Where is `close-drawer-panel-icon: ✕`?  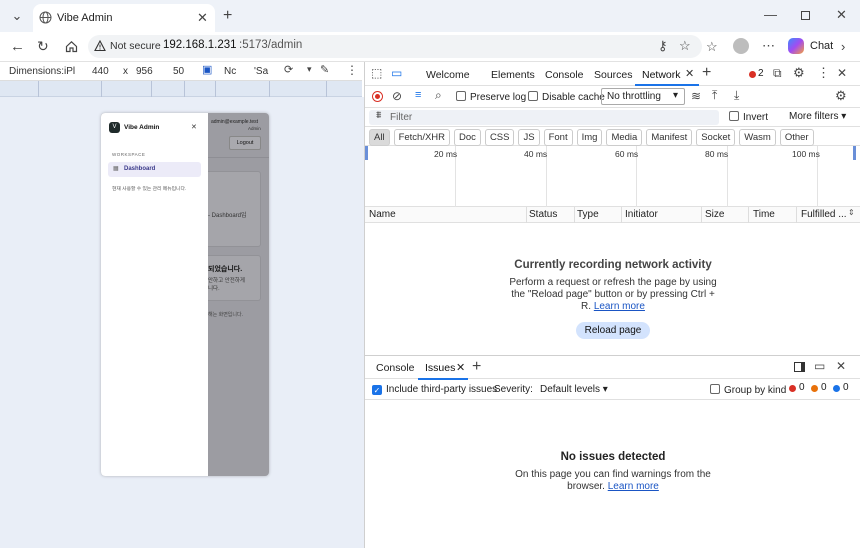
close-drawer-panel-icon: ✕ is located at coordinates (841, 366).